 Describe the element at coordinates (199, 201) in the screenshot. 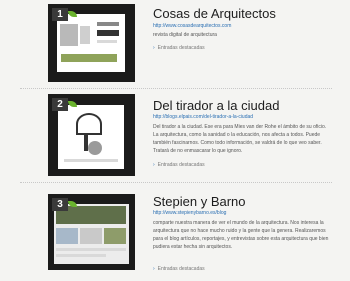

I see `entry-title: Stepien y Barno` at that location.